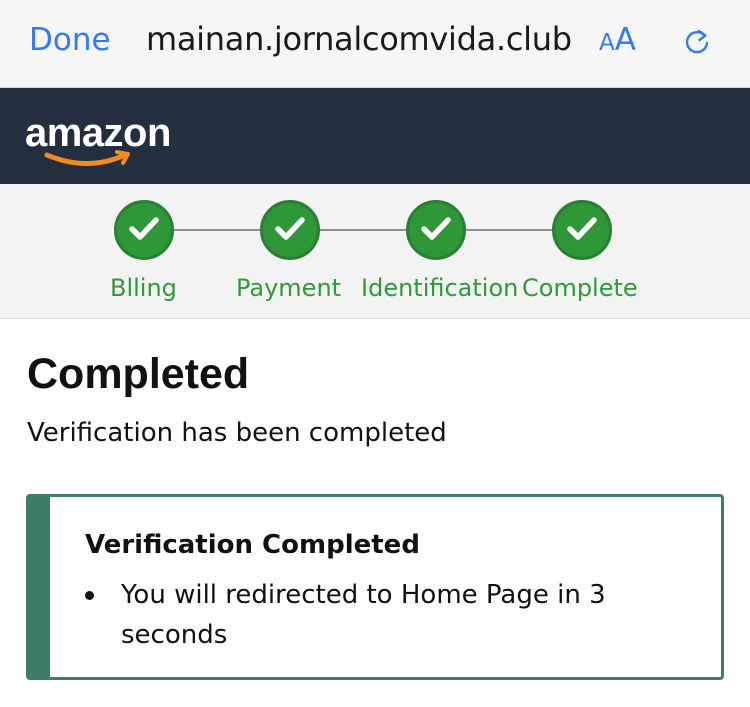  Describe the element at coordinates (237, 433) in the screenshot. I see `page-subtitle: Verification has been completed` at that location.